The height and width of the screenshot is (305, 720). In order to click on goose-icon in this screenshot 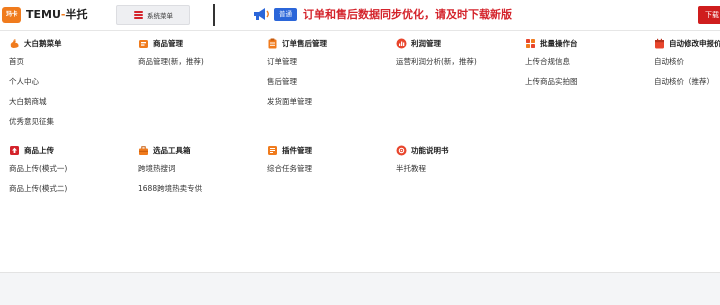, I will do `click(14, 43)`.